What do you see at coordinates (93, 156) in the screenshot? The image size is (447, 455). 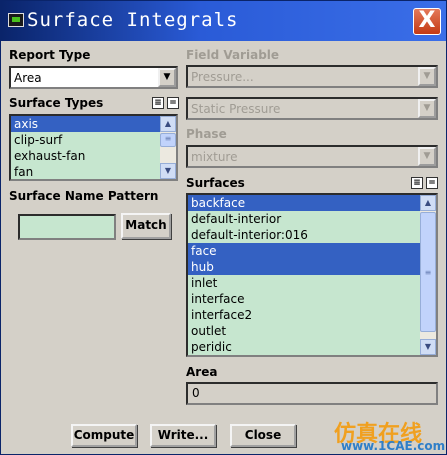 I see `list-item: exhaust-fan` at bounding box center [93, 156].